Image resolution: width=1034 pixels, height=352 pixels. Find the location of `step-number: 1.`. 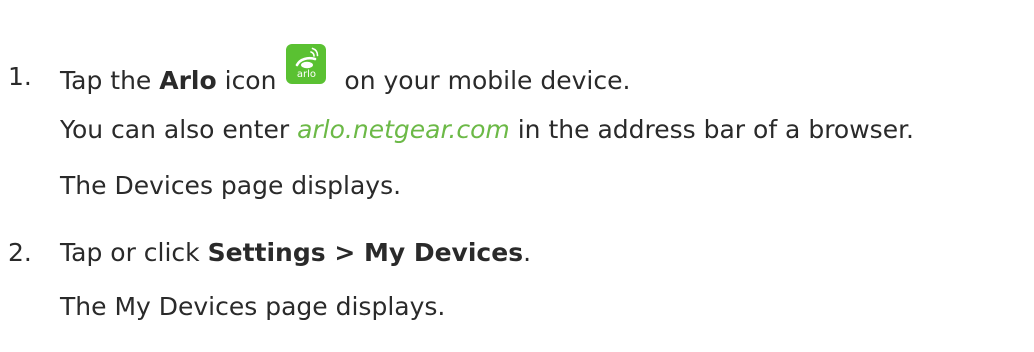

step-number: 1. is located at coordinates (20, 76).